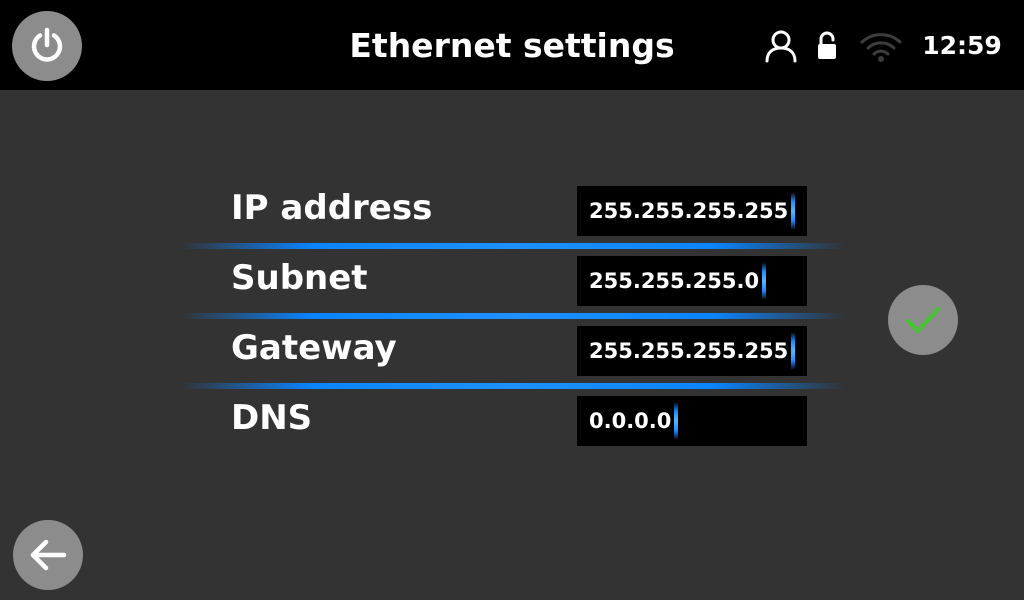 This screenshot has width=1024, height=600. I want to click on dns-value: 0.0.0.0, so click(630, 421).